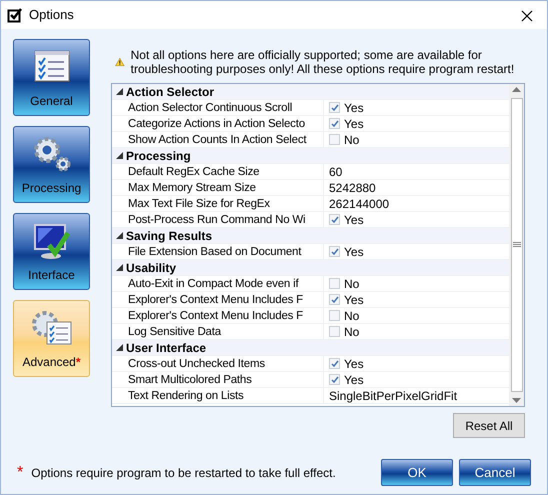  I want to click on category-label: Processing, so click(158, 155).